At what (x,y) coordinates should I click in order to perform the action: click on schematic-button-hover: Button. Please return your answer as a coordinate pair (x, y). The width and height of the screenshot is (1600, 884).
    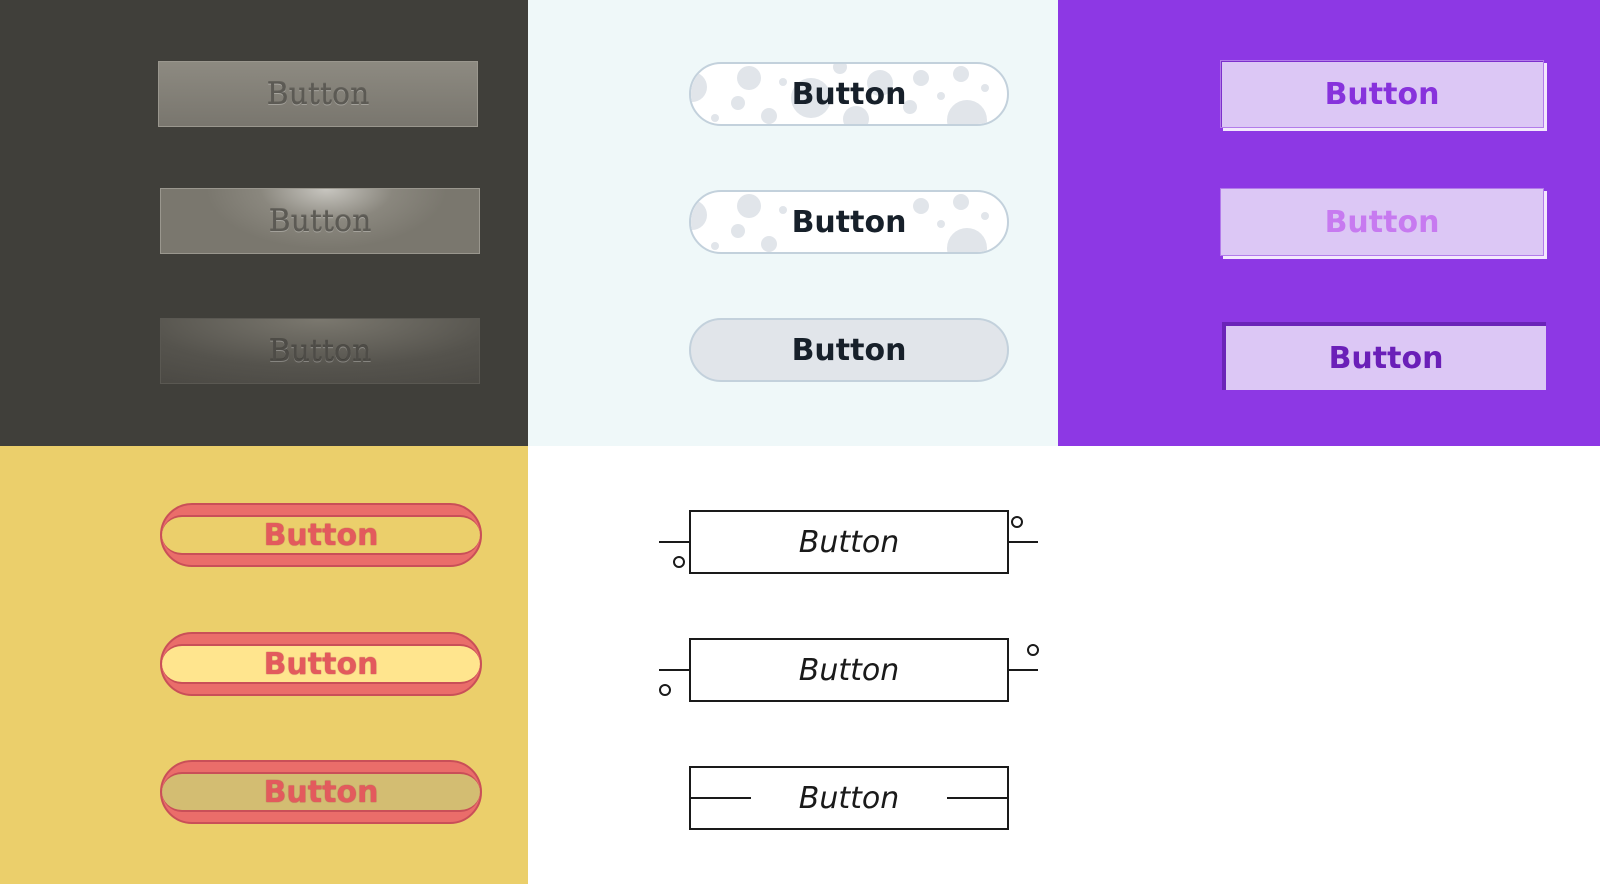
    Looking at the image, I should click on (849, 670).